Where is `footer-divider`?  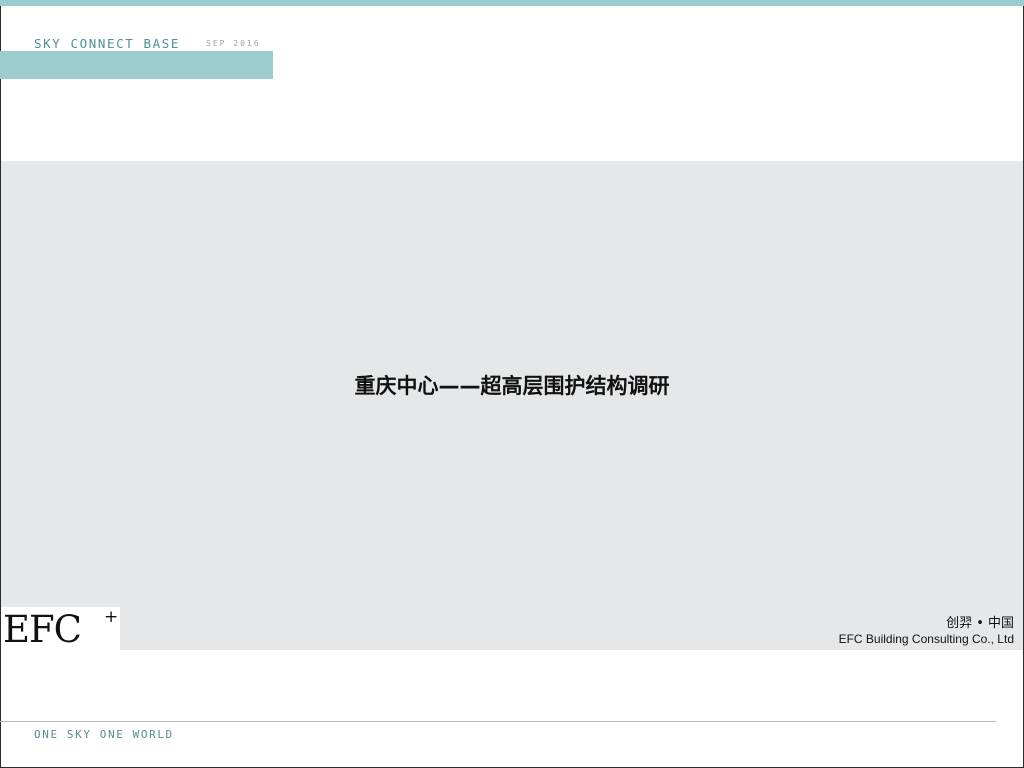
footer-divider is located at coordinates (498, 721).